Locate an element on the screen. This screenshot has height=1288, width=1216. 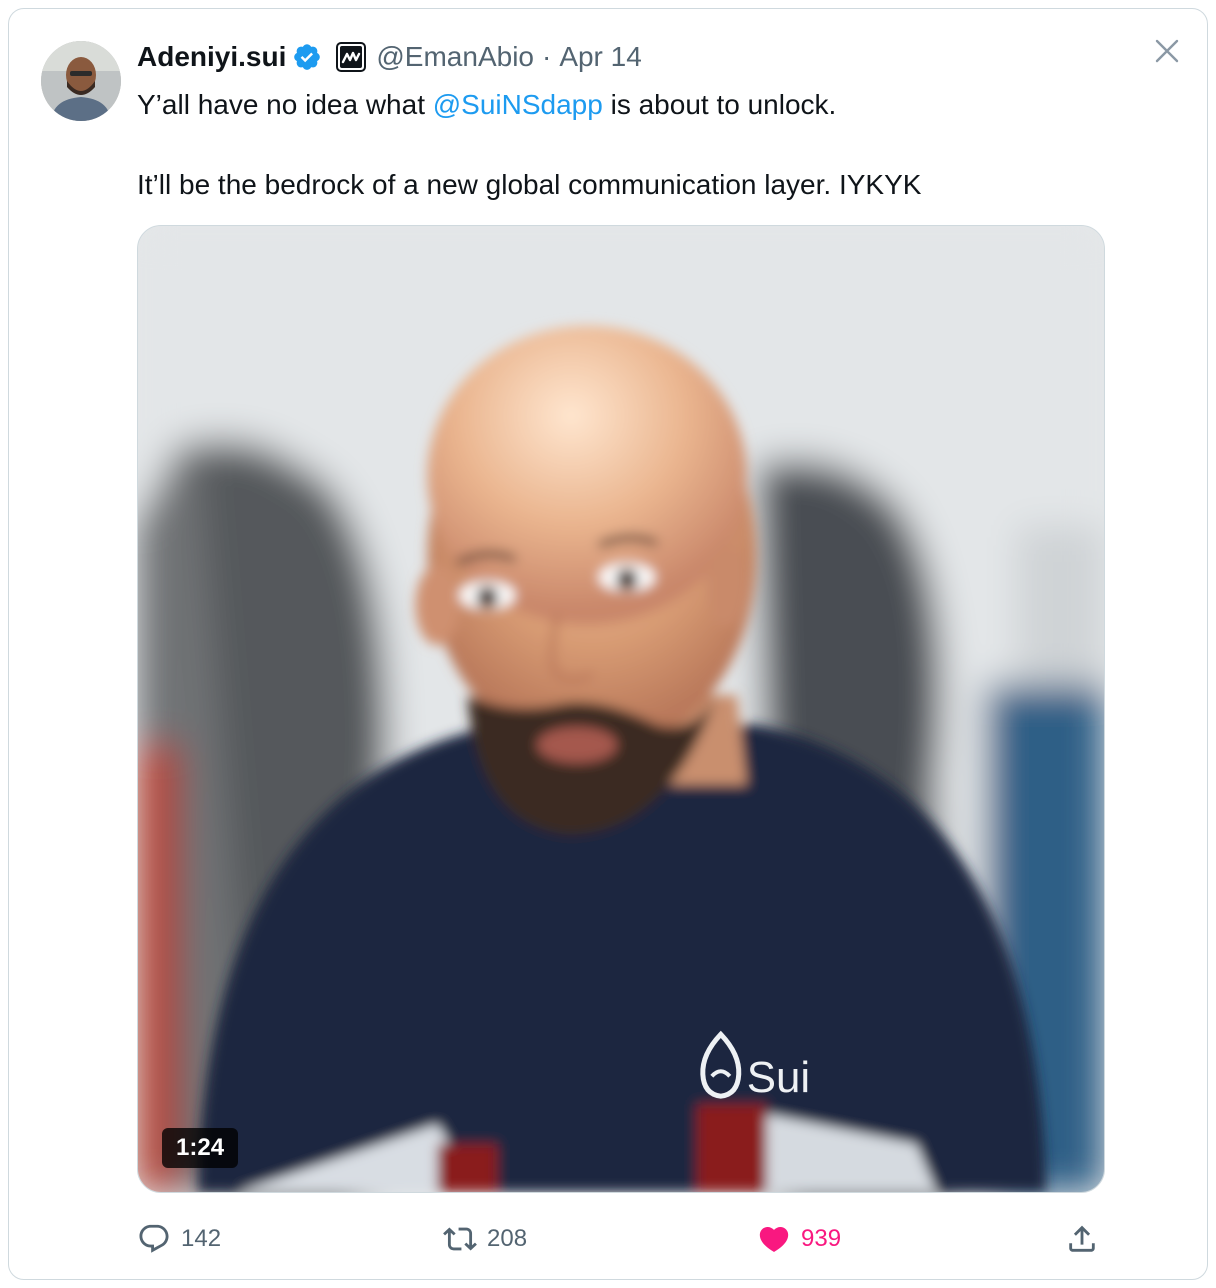
tweet-header: Adeniyi.sui @EmanAbio · Apr 14 is located at coordinates (389, 57).